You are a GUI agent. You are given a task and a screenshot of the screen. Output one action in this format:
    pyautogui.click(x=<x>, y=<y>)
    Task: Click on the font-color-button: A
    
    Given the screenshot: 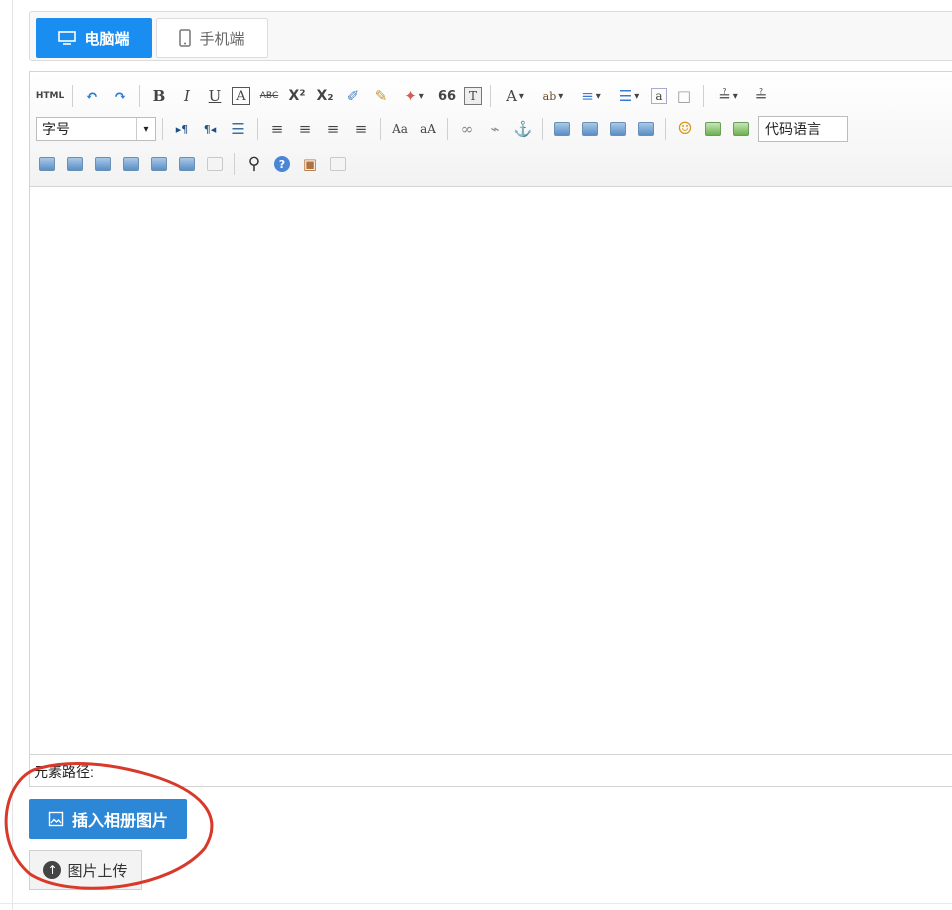 What is the action you would take?
    pyautogui.click(x=515, y=96)
    